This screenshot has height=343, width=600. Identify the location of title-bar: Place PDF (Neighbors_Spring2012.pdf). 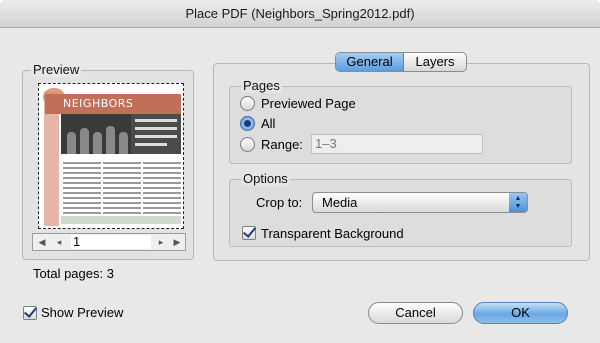
(300, 14).